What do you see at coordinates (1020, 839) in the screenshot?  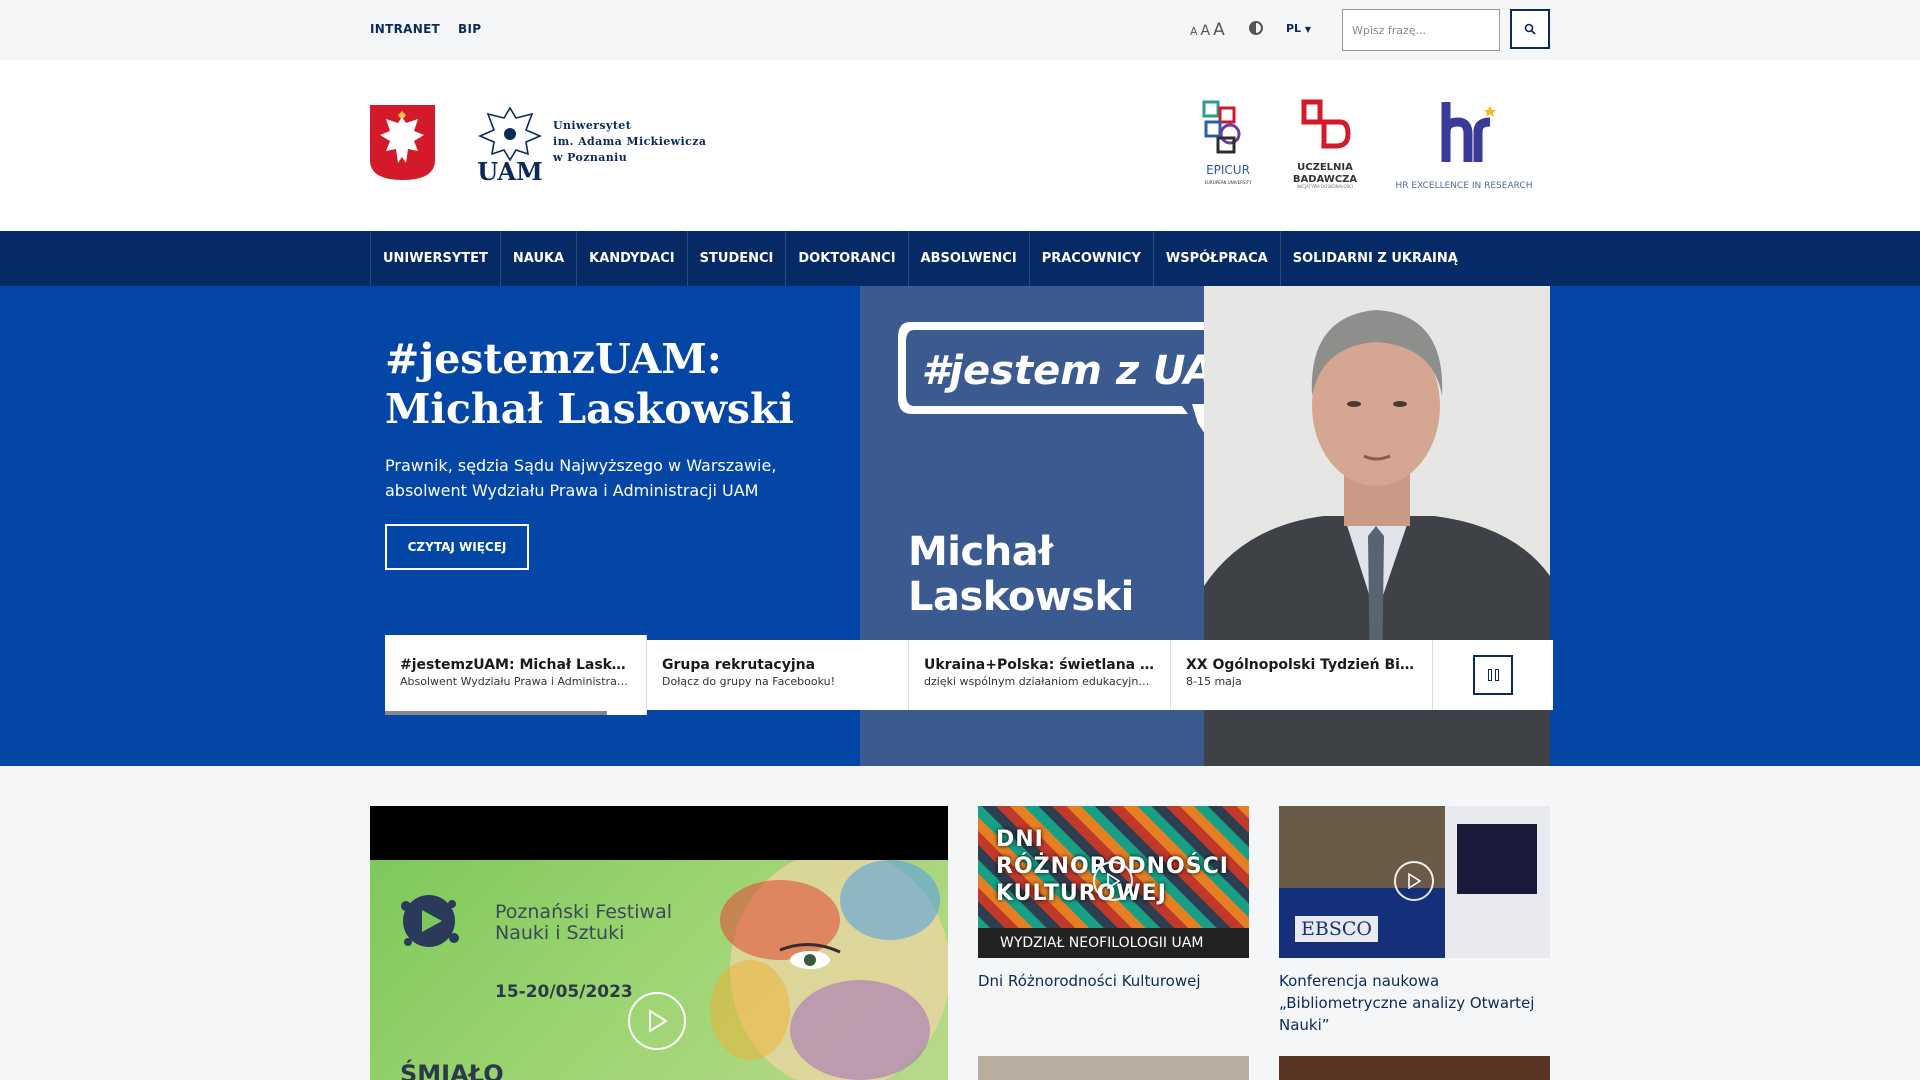 I see `thumb-title-line: DNI` at bounding box center [1020, 839].